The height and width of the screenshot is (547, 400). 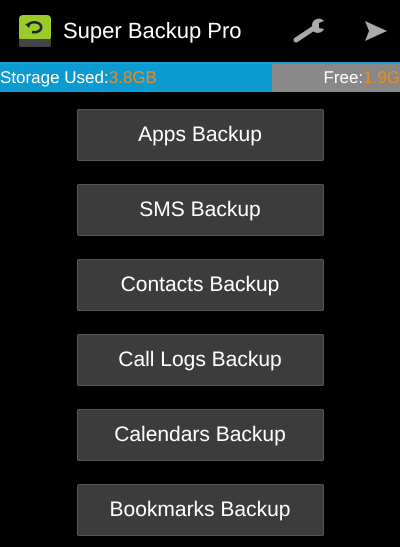 What do you see at coordinates (200, 435) in the screenshot?
I see `backup-button: Calendars Backup` at bounding box center [200, 435].